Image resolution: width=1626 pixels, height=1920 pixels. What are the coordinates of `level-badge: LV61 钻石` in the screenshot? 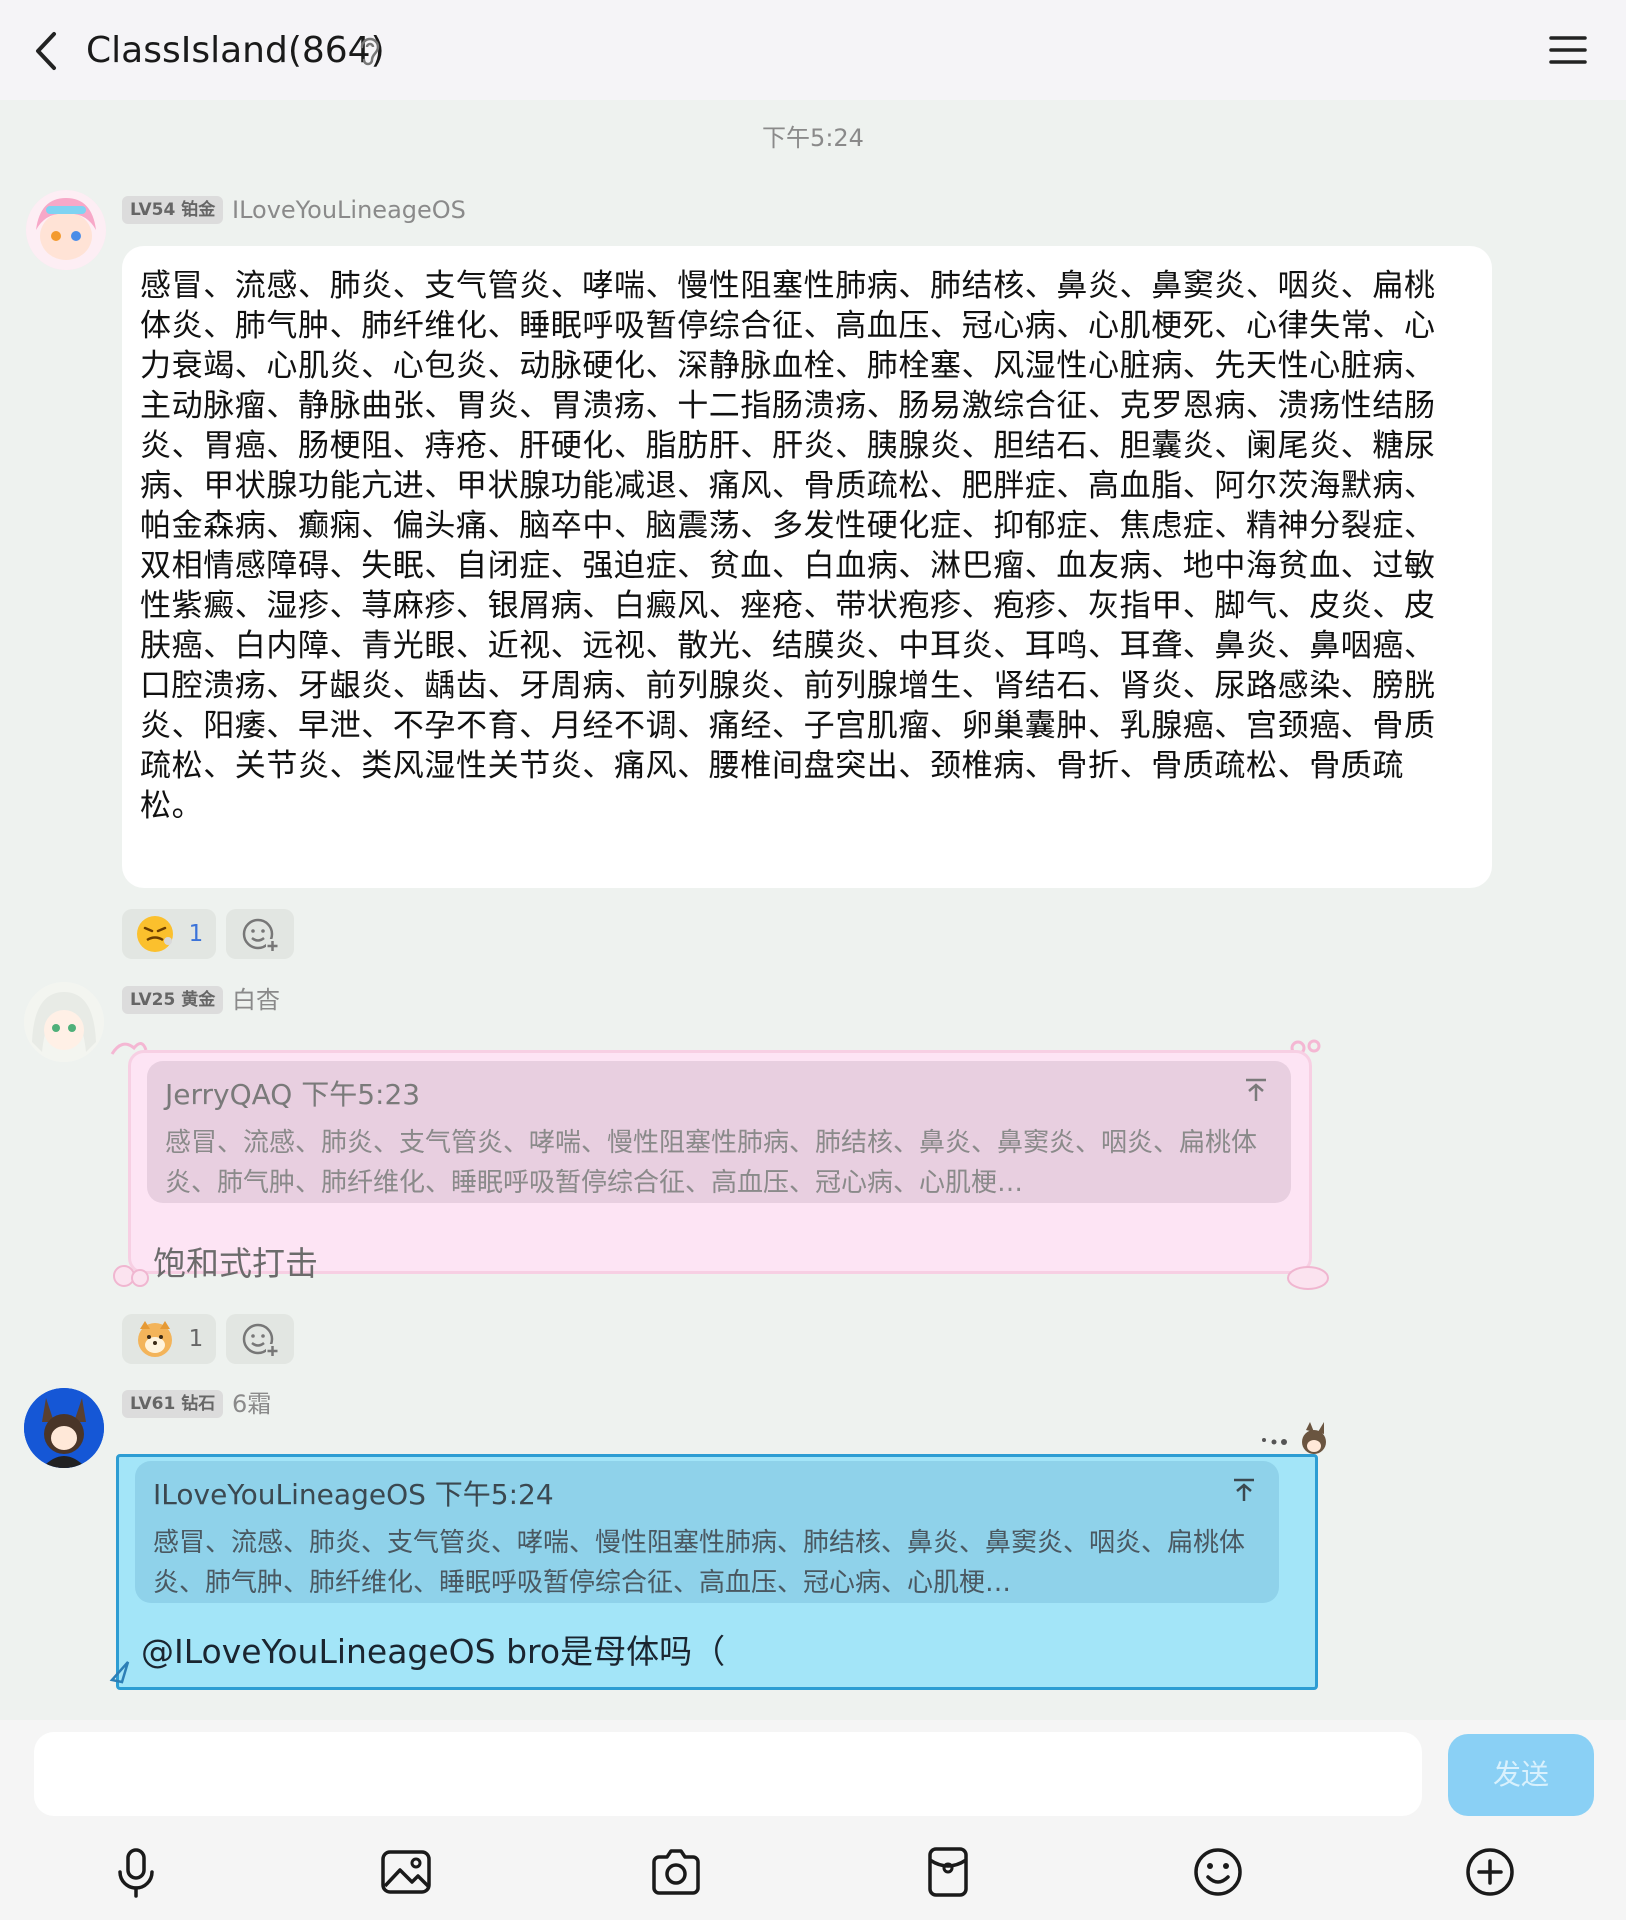 It's located at (173, 1404).